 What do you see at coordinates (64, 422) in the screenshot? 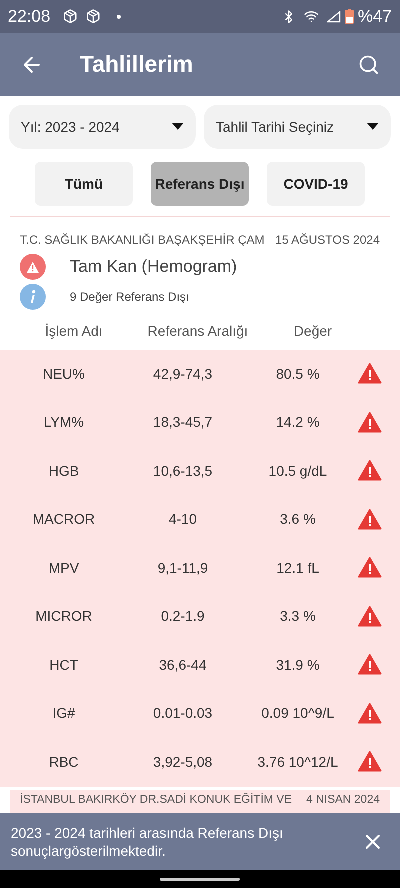
I see `table-cell-text: LYM%` at bounding box center [64, 422].